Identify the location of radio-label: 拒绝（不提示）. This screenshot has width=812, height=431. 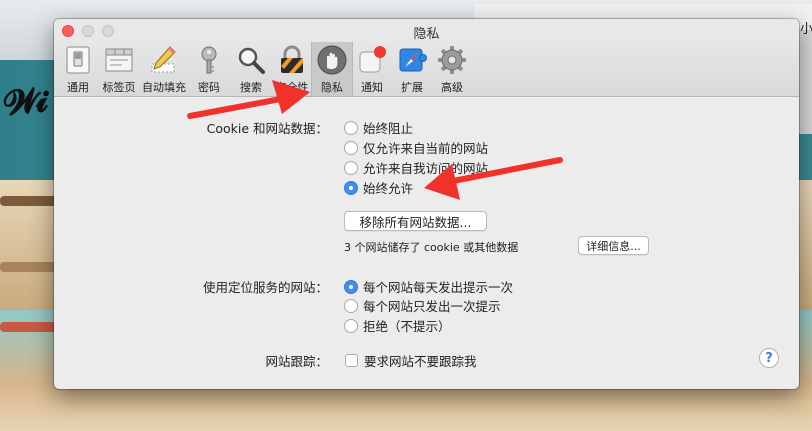
(407, 326).